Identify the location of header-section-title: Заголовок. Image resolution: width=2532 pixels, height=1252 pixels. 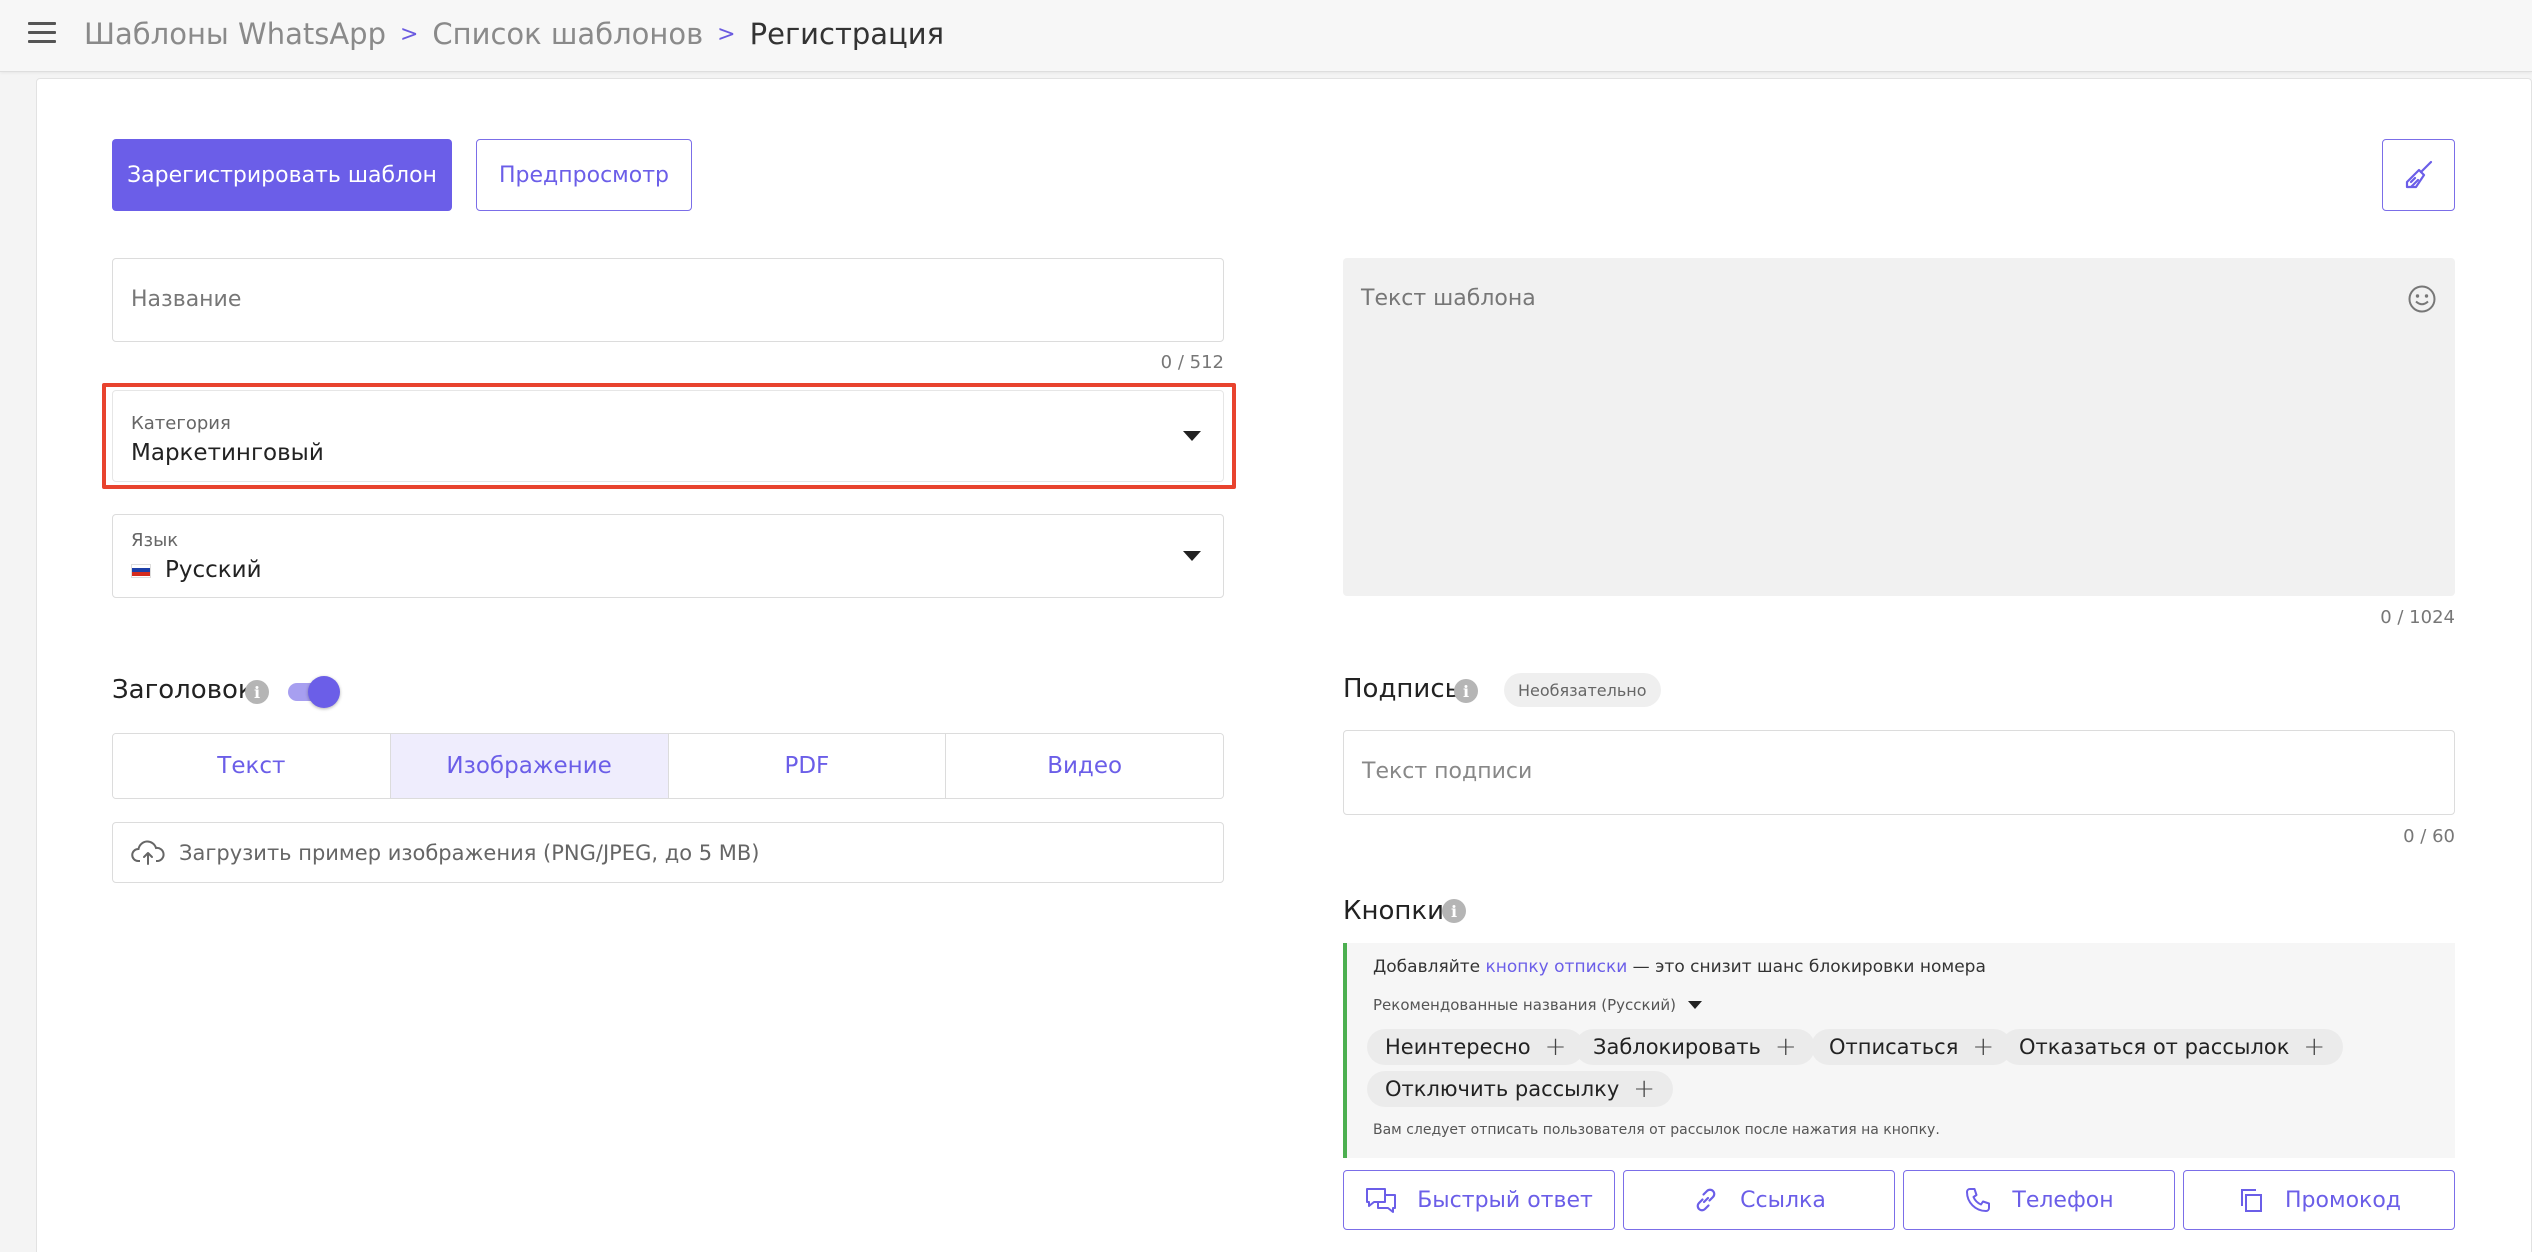
(183, 690).